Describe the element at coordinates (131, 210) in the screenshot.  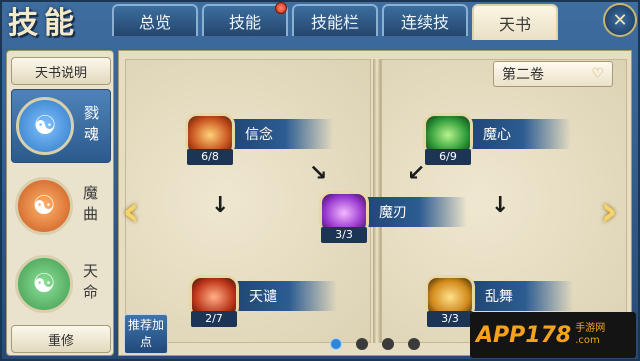
I see `prev-page-chevron-icon: ‹` at that location.